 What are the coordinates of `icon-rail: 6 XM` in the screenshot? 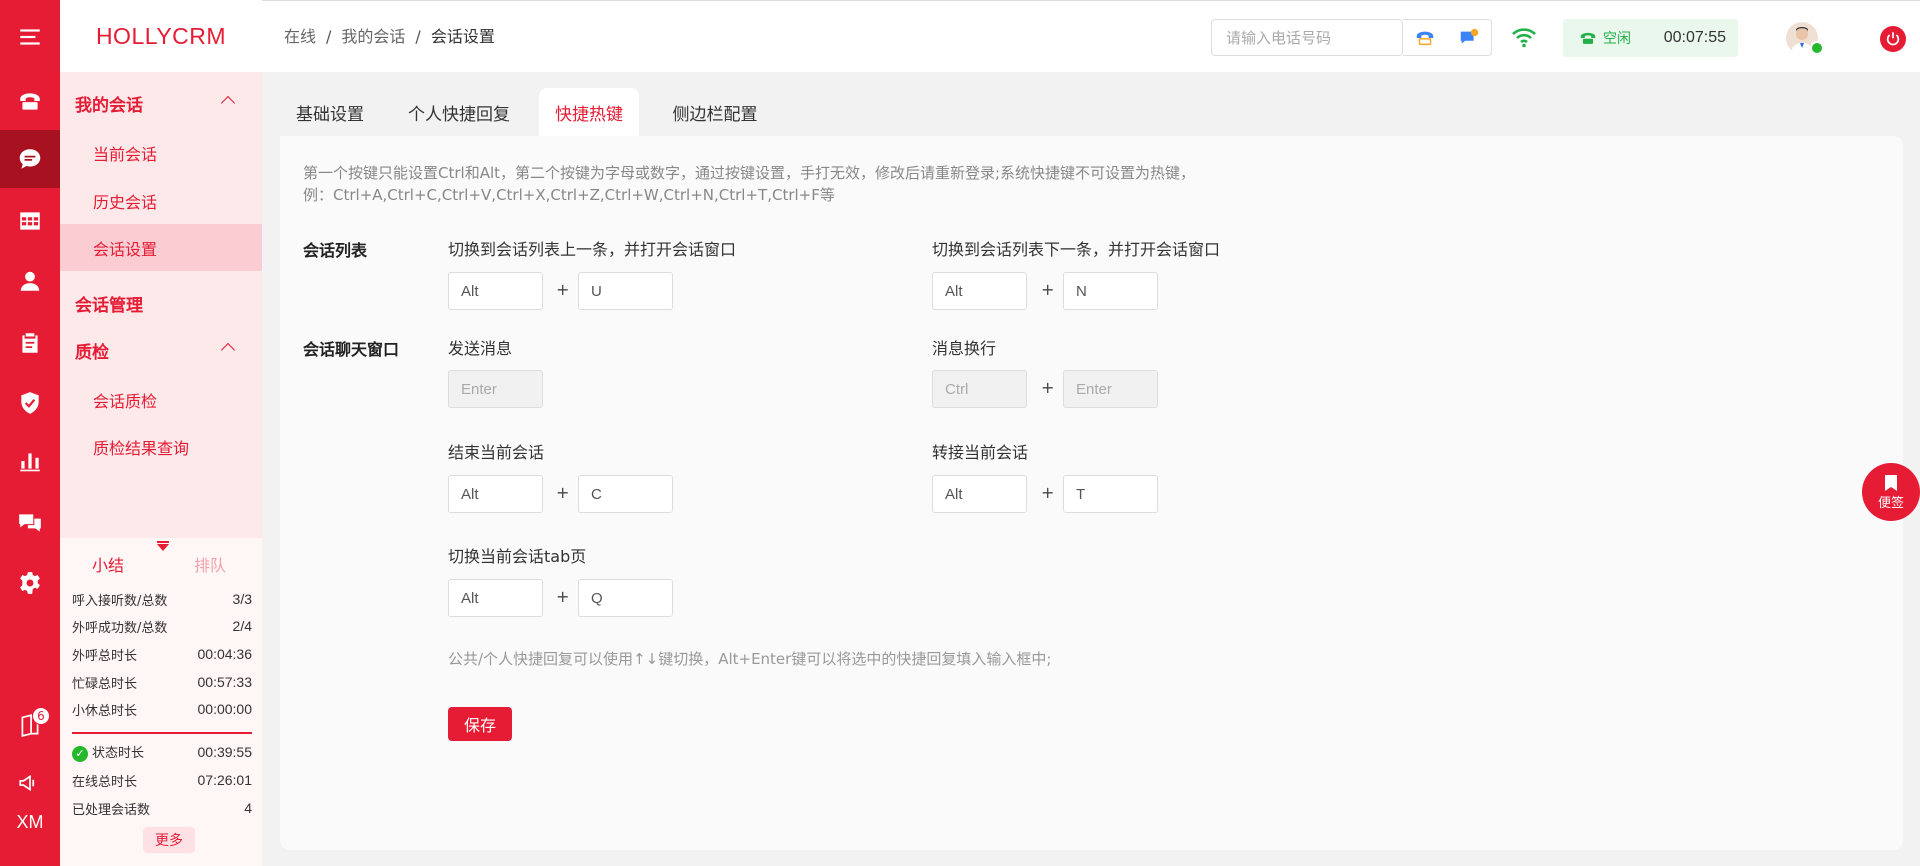 It's located at (30, 433).